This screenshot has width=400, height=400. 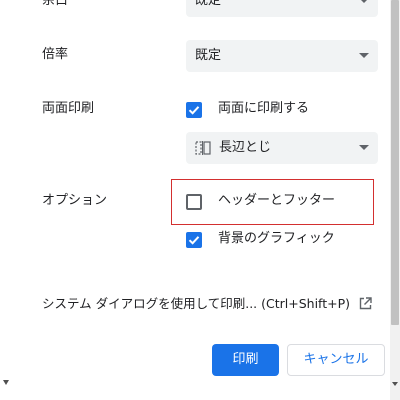 What do you see at coordinates (282, 56) in the screenshot?
I see `scale-select: 既定` at bounding box center [282, 56].